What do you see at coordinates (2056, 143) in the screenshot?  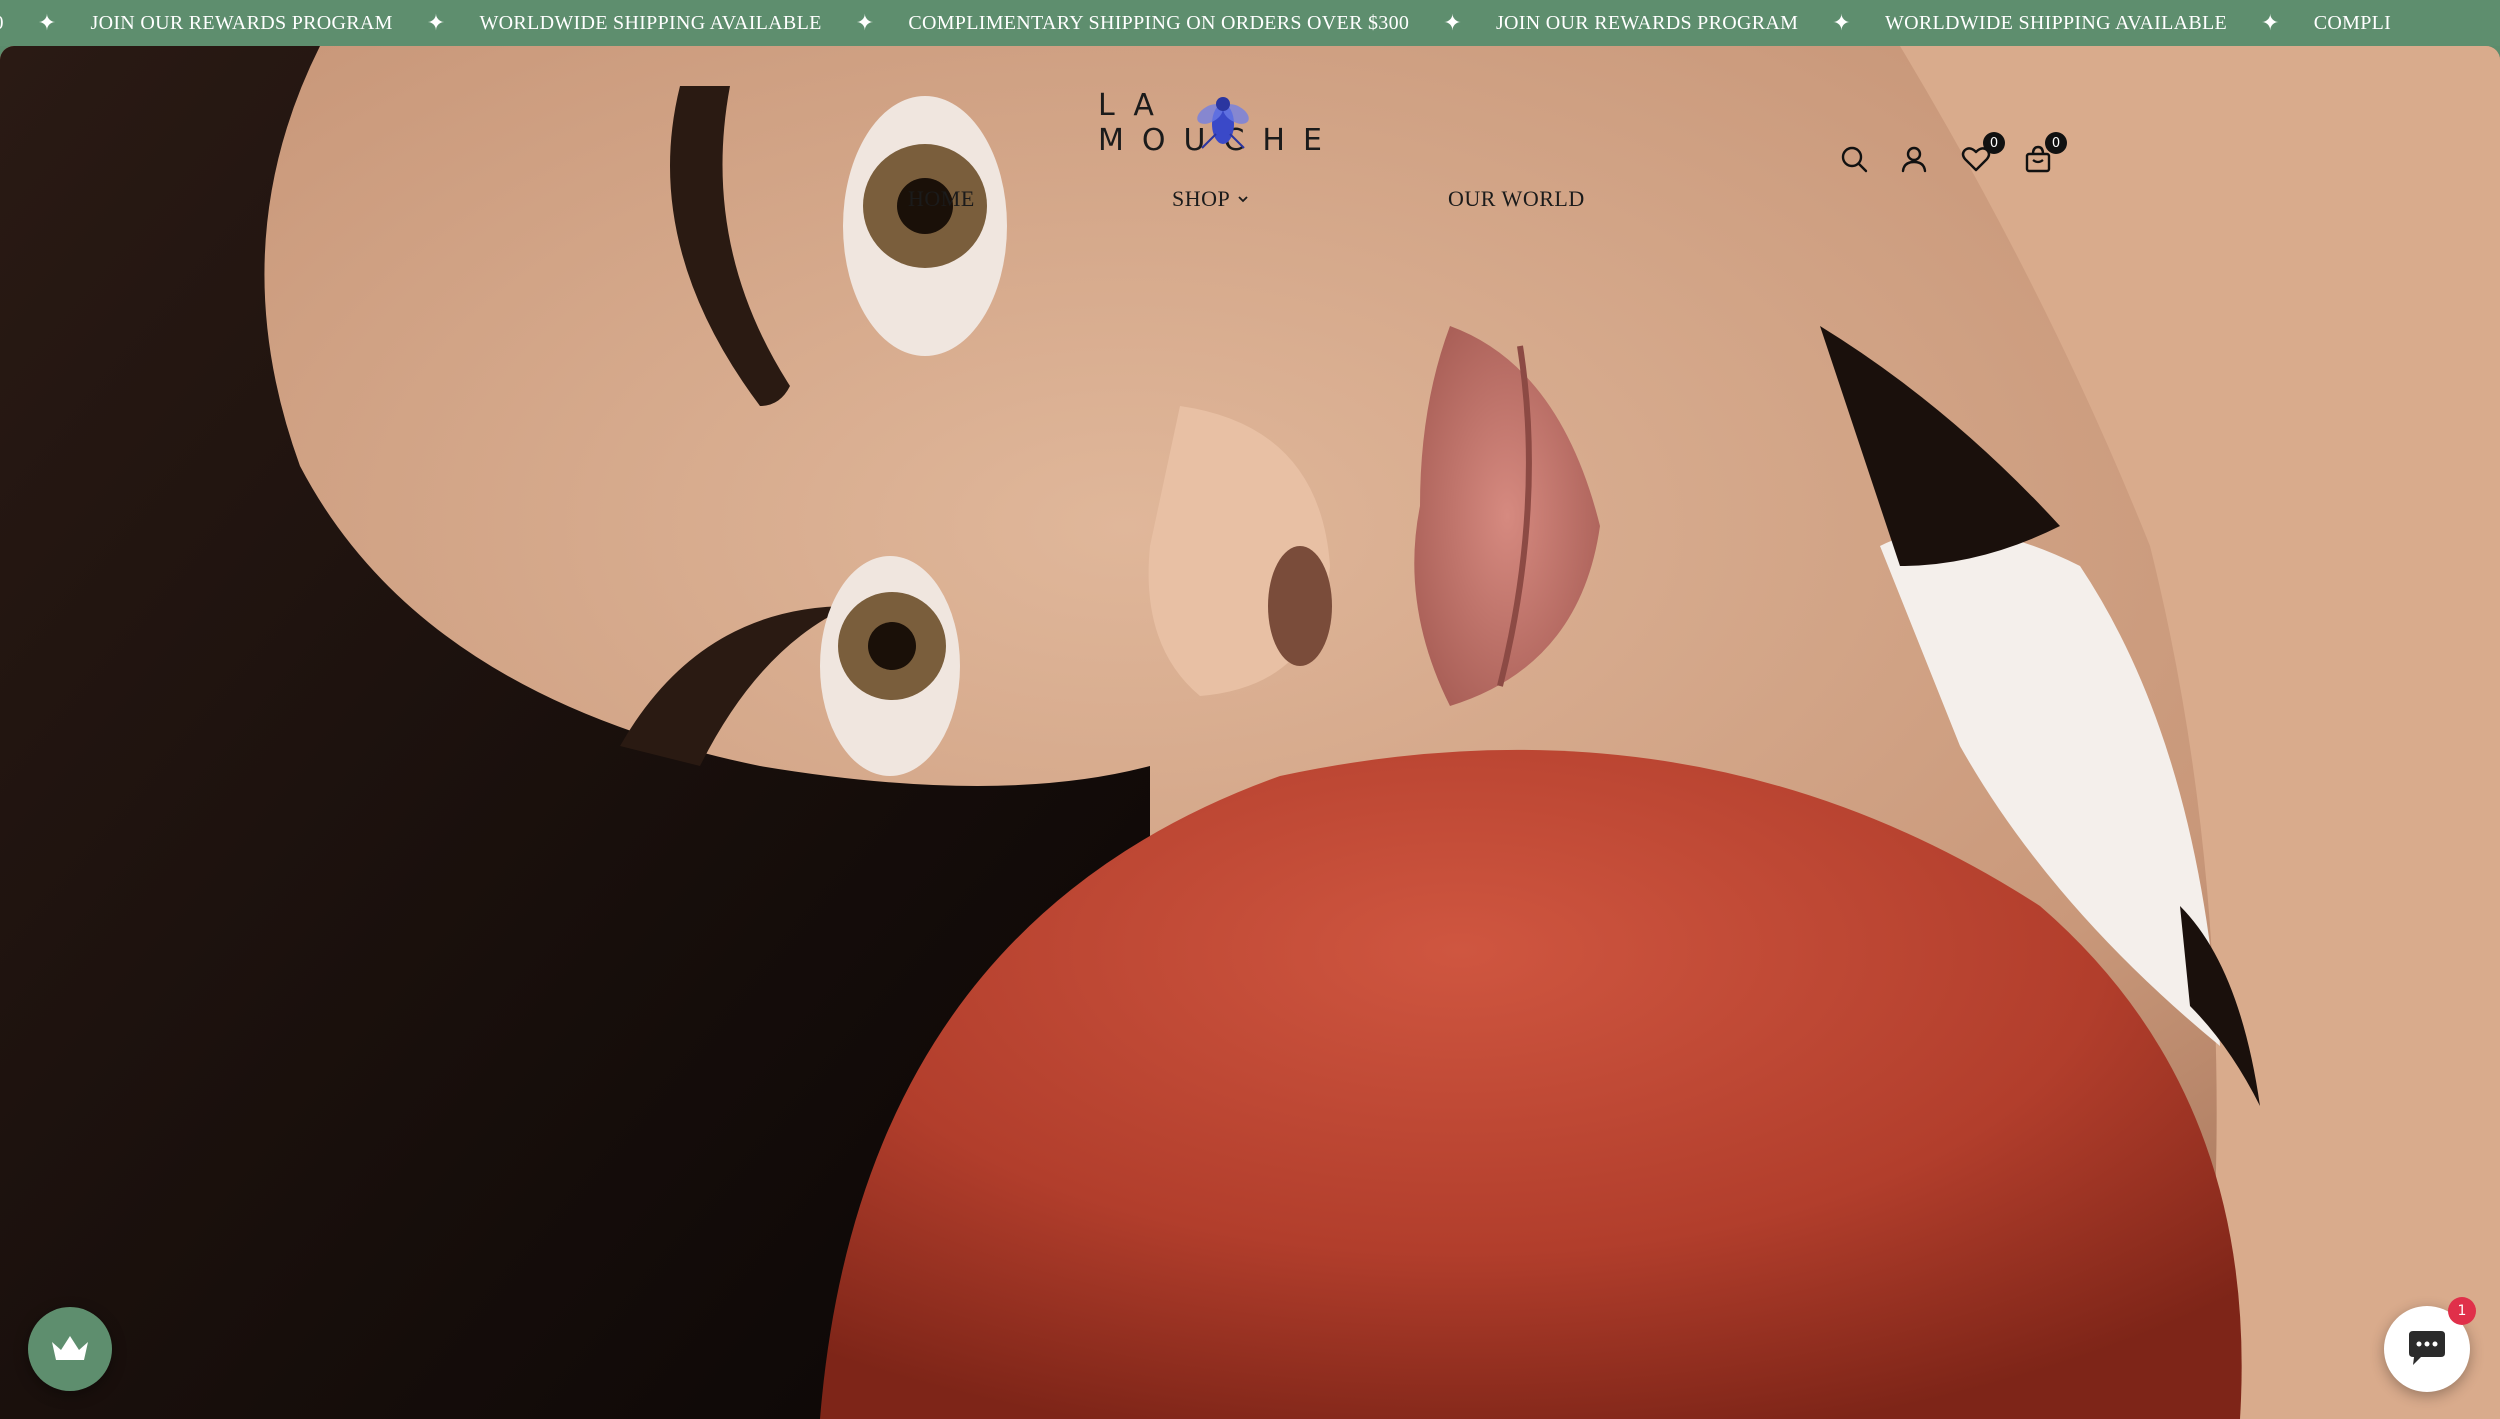 I see `cart-count-badge: 0` at bounding box center [2056, 143].